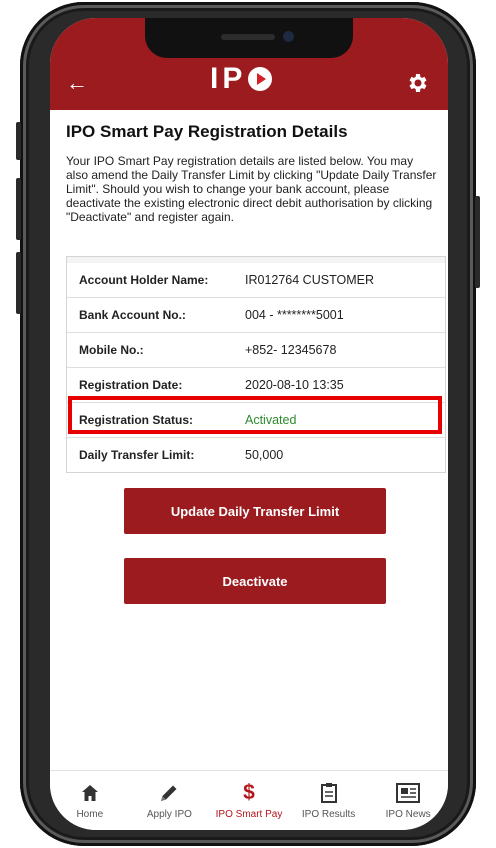  I want to click on detail-row: Account Holder Name: IR012764 CUSTOMER, so click(256, 280).